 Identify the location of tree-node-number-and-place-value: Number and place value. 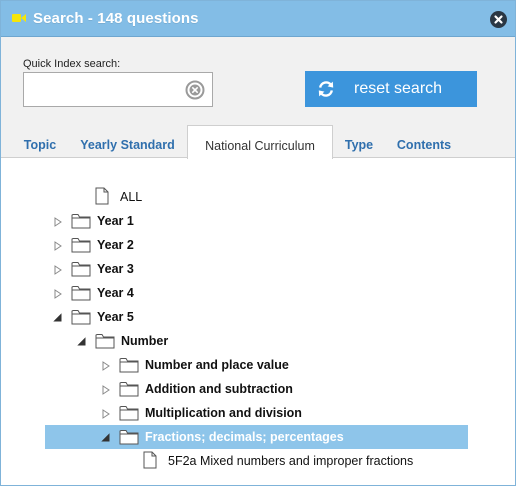
(236, 365).